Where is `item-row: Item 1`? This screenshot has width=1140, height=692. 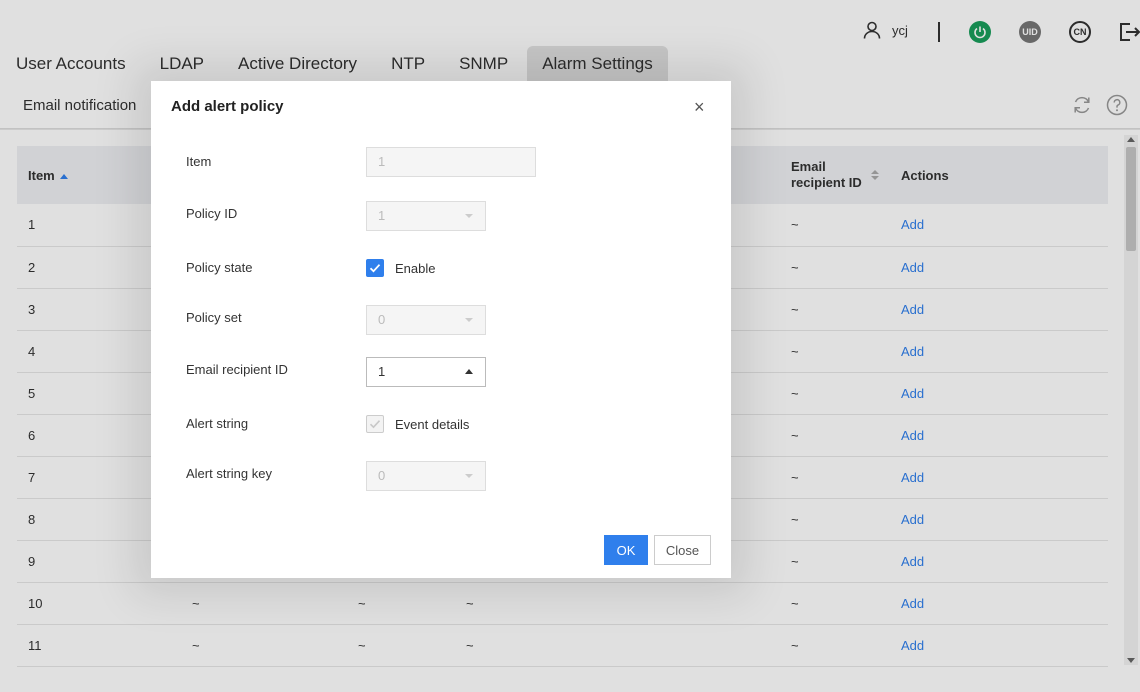 item-row: Item 1 is located at coordinates (446, 163).